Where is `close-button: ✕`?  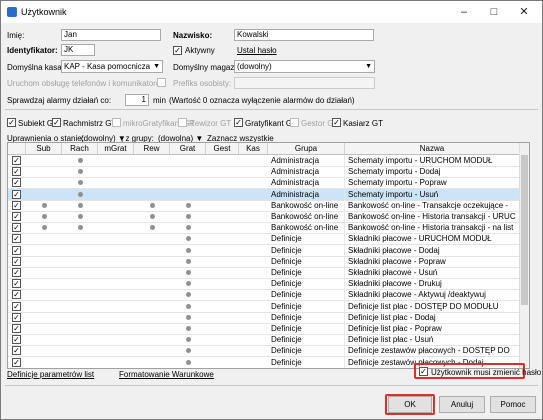 close-button: ✕ is located at coordinates (524, 12).